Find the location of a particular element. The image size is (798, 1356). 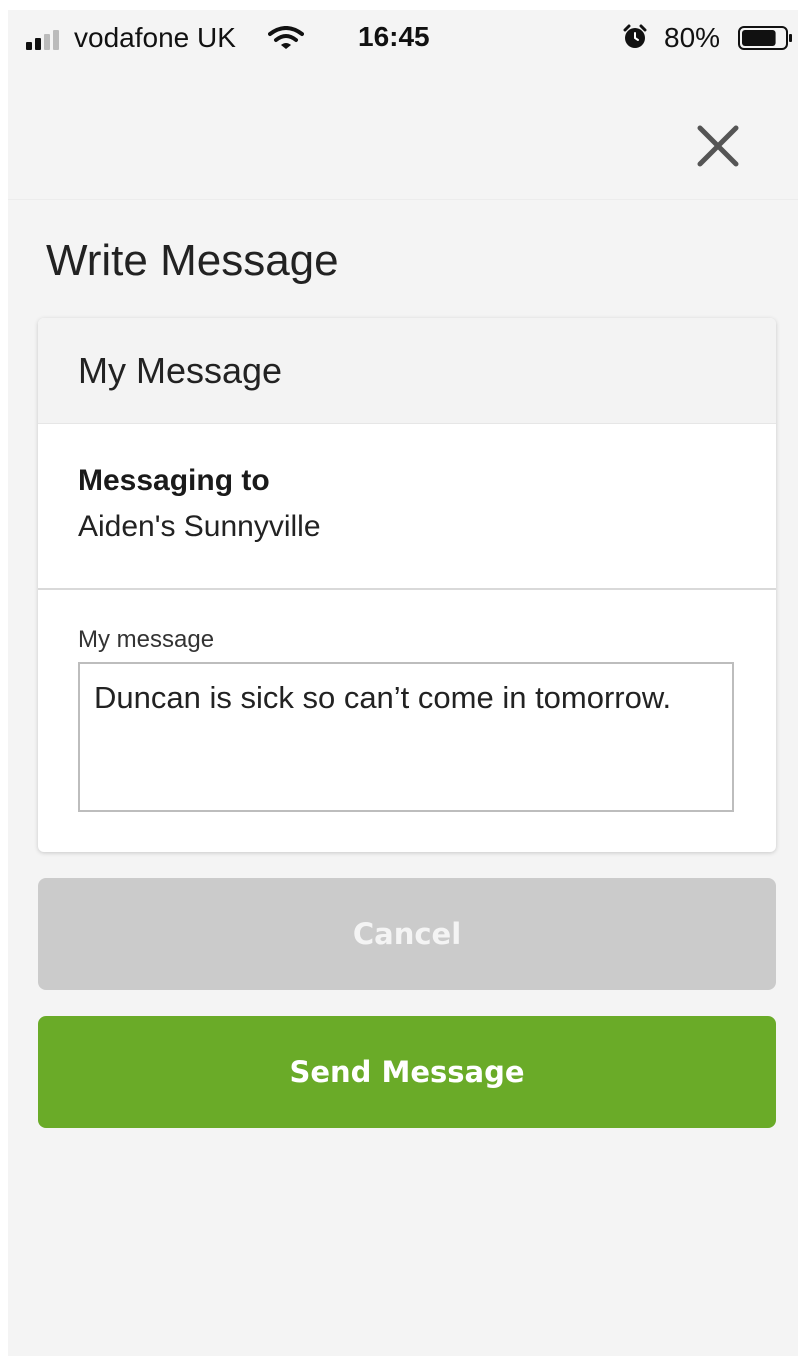

status-time: 16:45 is located at coordinates (394, 36).